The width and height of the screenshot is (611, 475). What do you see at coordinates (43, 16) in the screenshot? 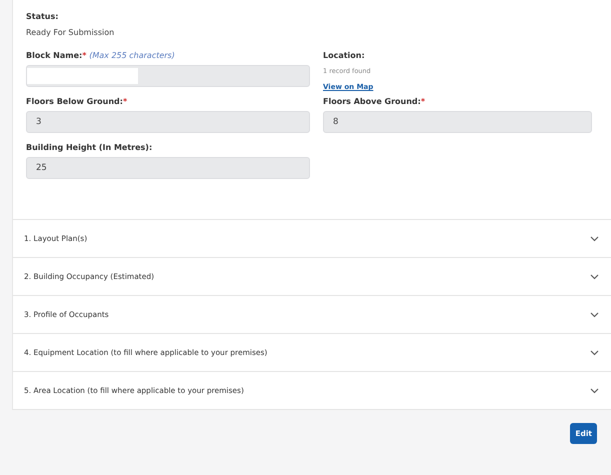
I see `status-label: Status:` at bounding box center [43, 16].